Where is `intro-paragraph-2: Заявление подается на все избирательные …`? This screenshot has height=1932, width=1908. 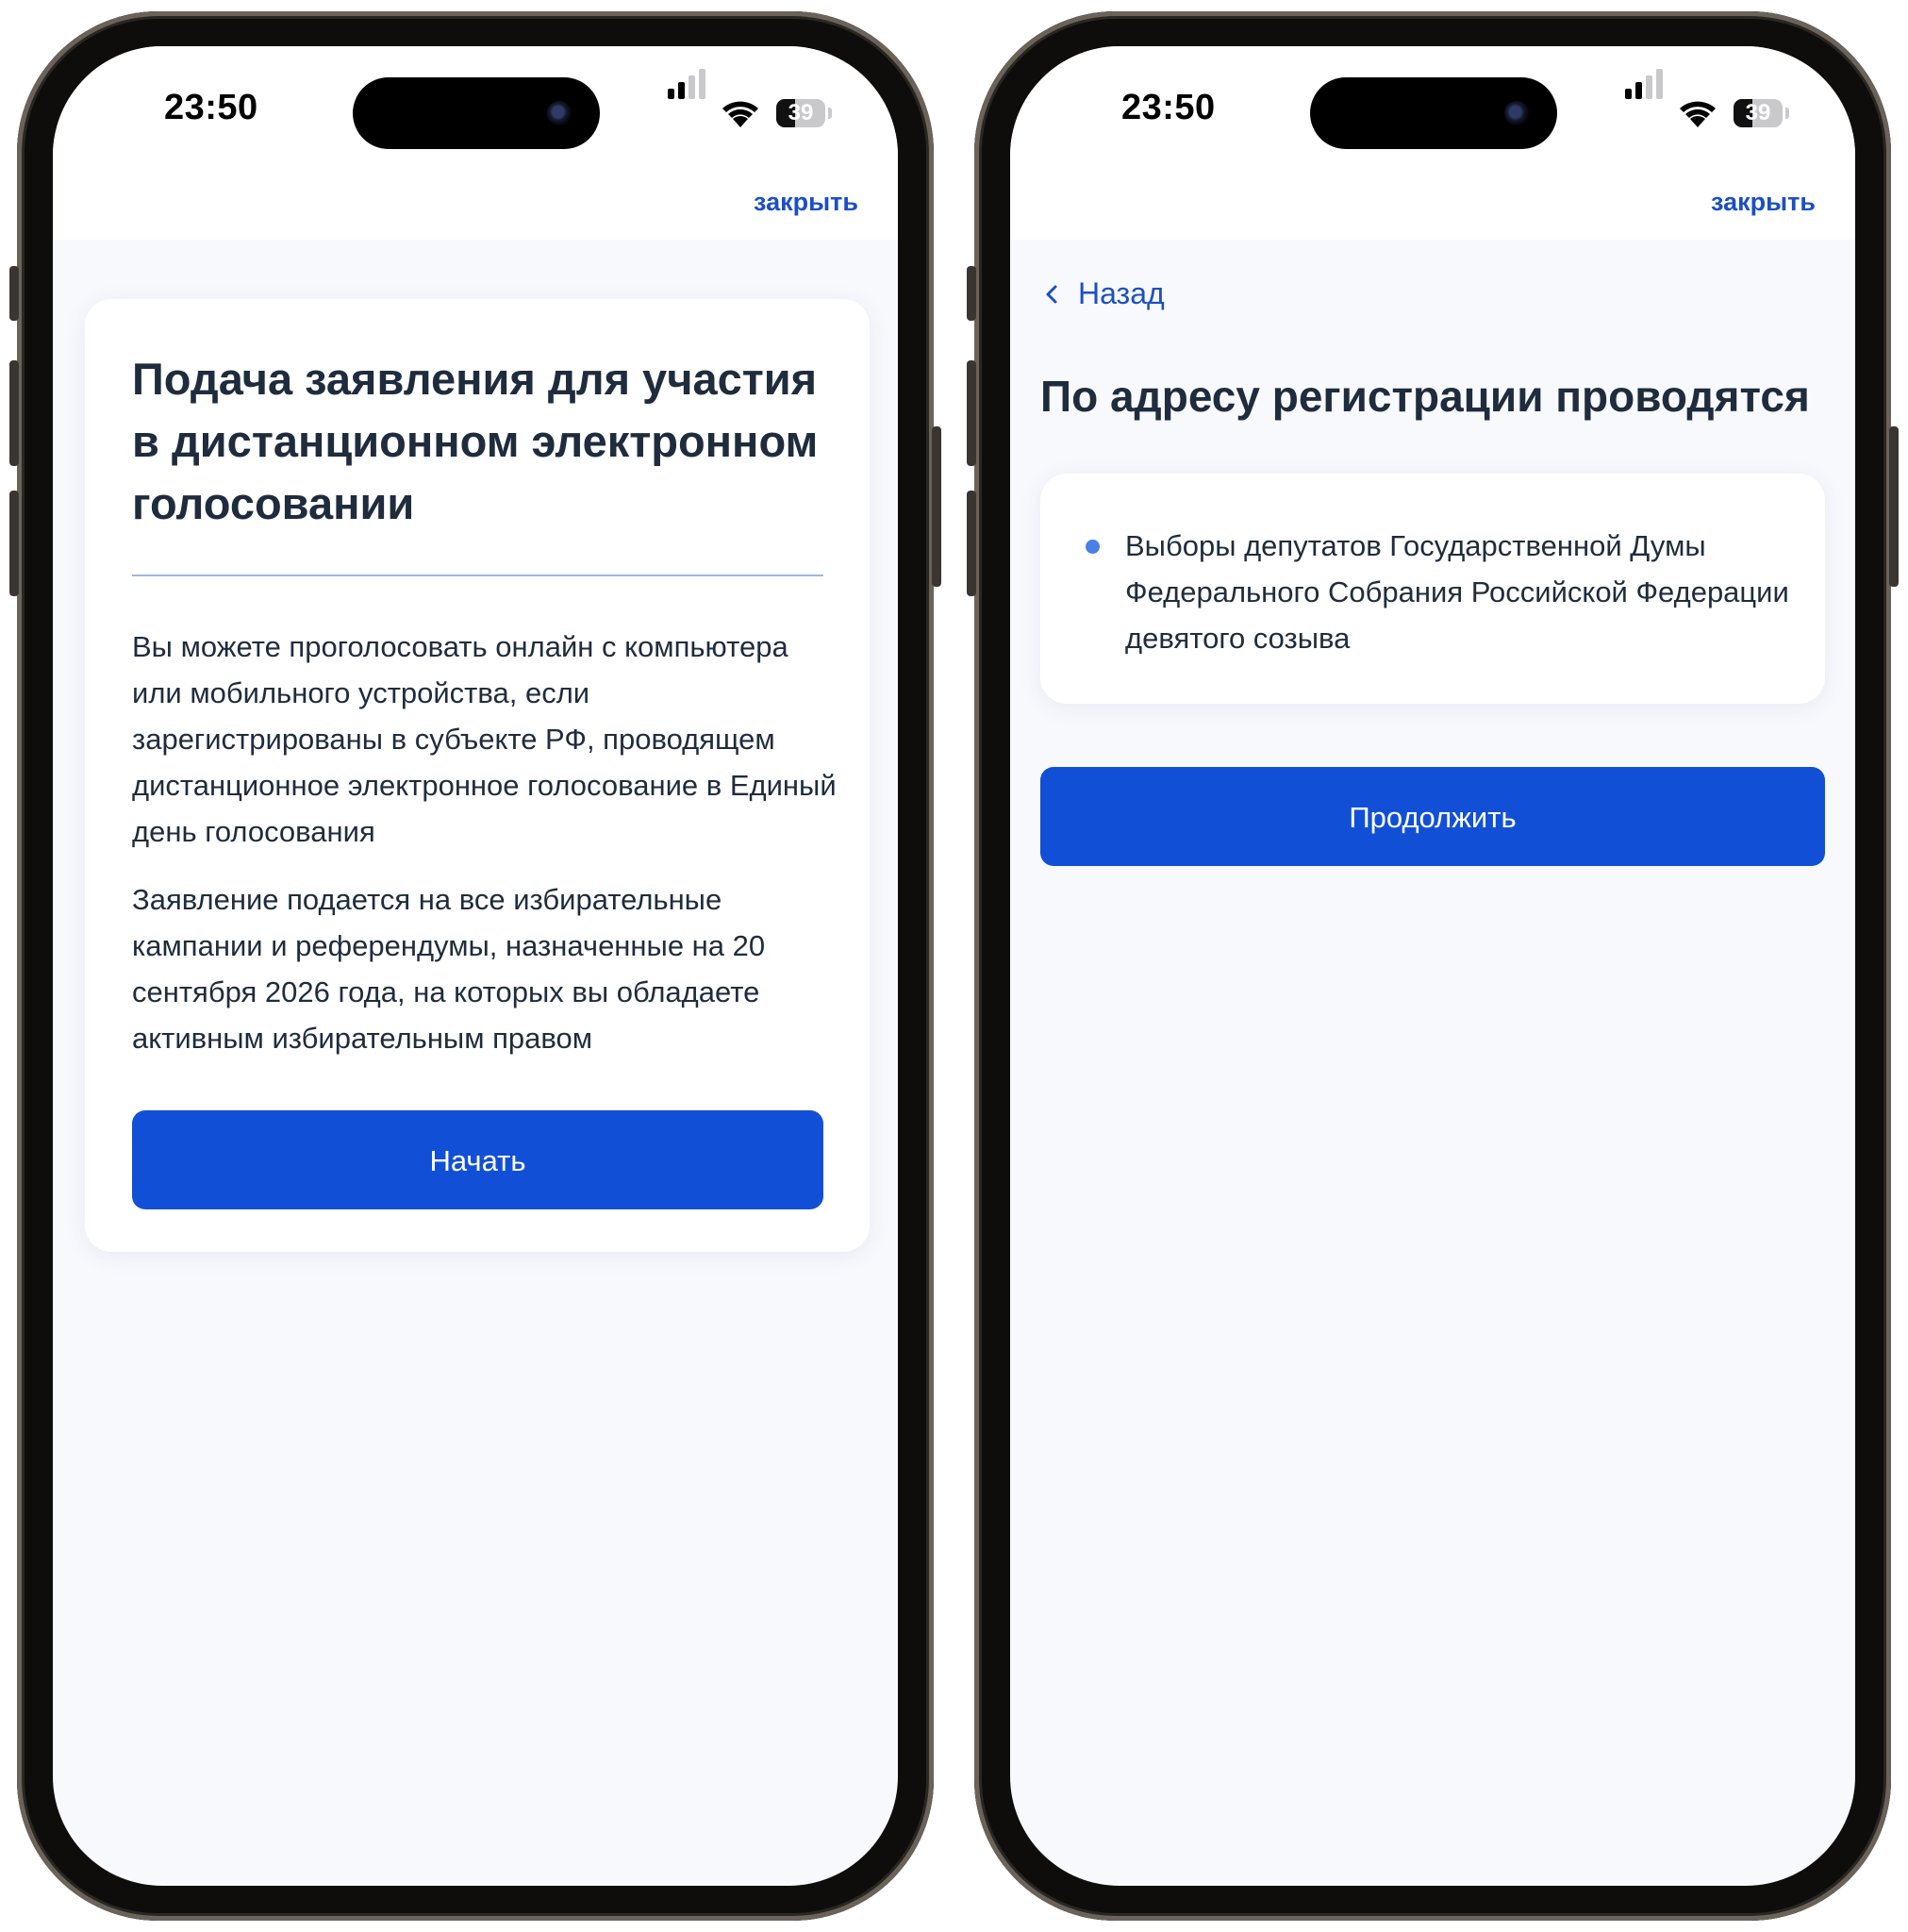
intro-paragraph-2: Заявление подается на все избирательные … is located at coordinates (449, 969).